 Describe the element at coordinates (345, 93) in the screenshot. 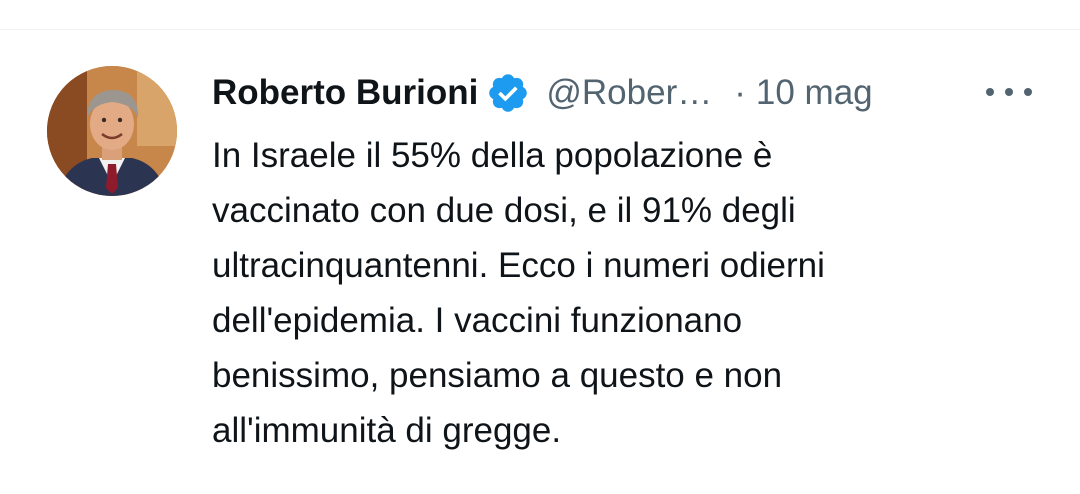

I see `author-name: Roberto Burioni` at that location.